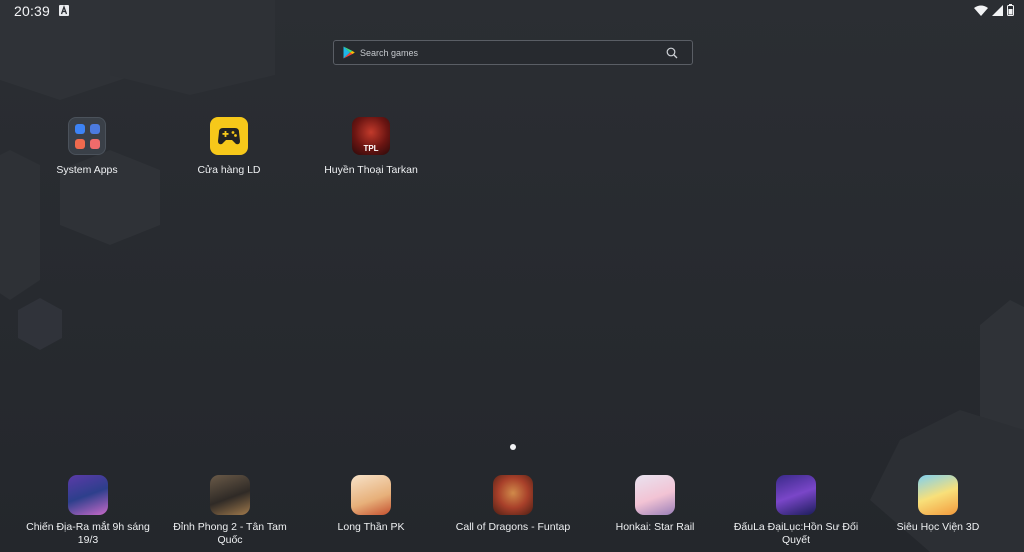 The width and height of the screenshot is (1024, 552). Describe the element at coordinates (997, 10) in the screenshot. I see `signal-icon` at that location.